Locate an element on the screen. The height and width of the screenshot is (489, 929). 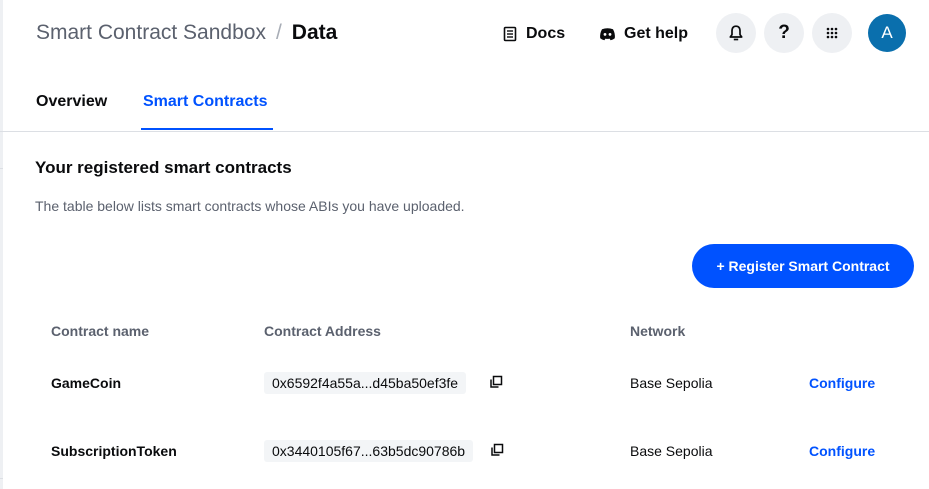
docs-link: Docs is located at coordinates (533, 34).